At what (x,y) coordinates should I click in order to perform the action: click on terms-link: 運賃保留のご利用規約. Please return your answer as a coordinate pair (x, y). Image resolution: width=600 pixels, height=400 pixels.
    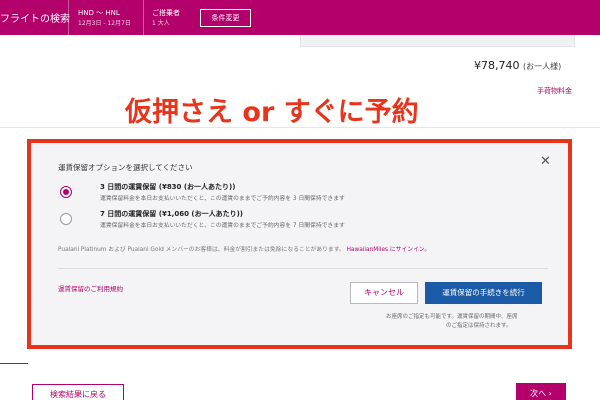
    Looking at the image, I should click on (90, 288).